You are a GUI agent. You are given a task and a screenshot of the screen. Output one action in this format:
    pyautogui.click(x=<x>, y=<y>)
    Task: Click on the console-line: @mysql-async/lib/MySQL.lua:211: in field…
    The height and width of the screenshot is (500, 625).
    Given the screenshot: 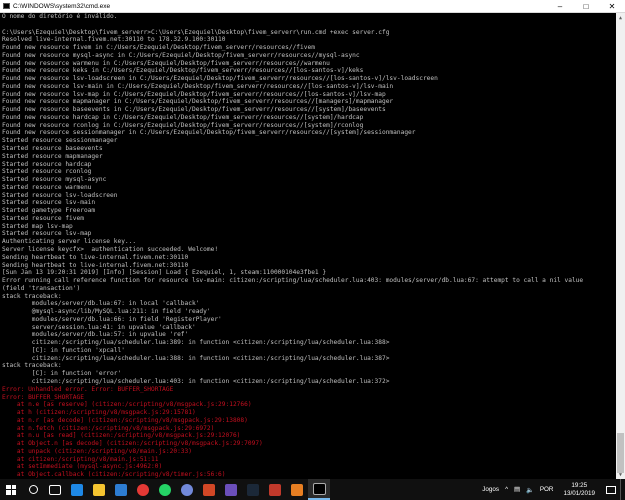 What is the action you would take?
    pyautogui.click(x=106, y=312)
    